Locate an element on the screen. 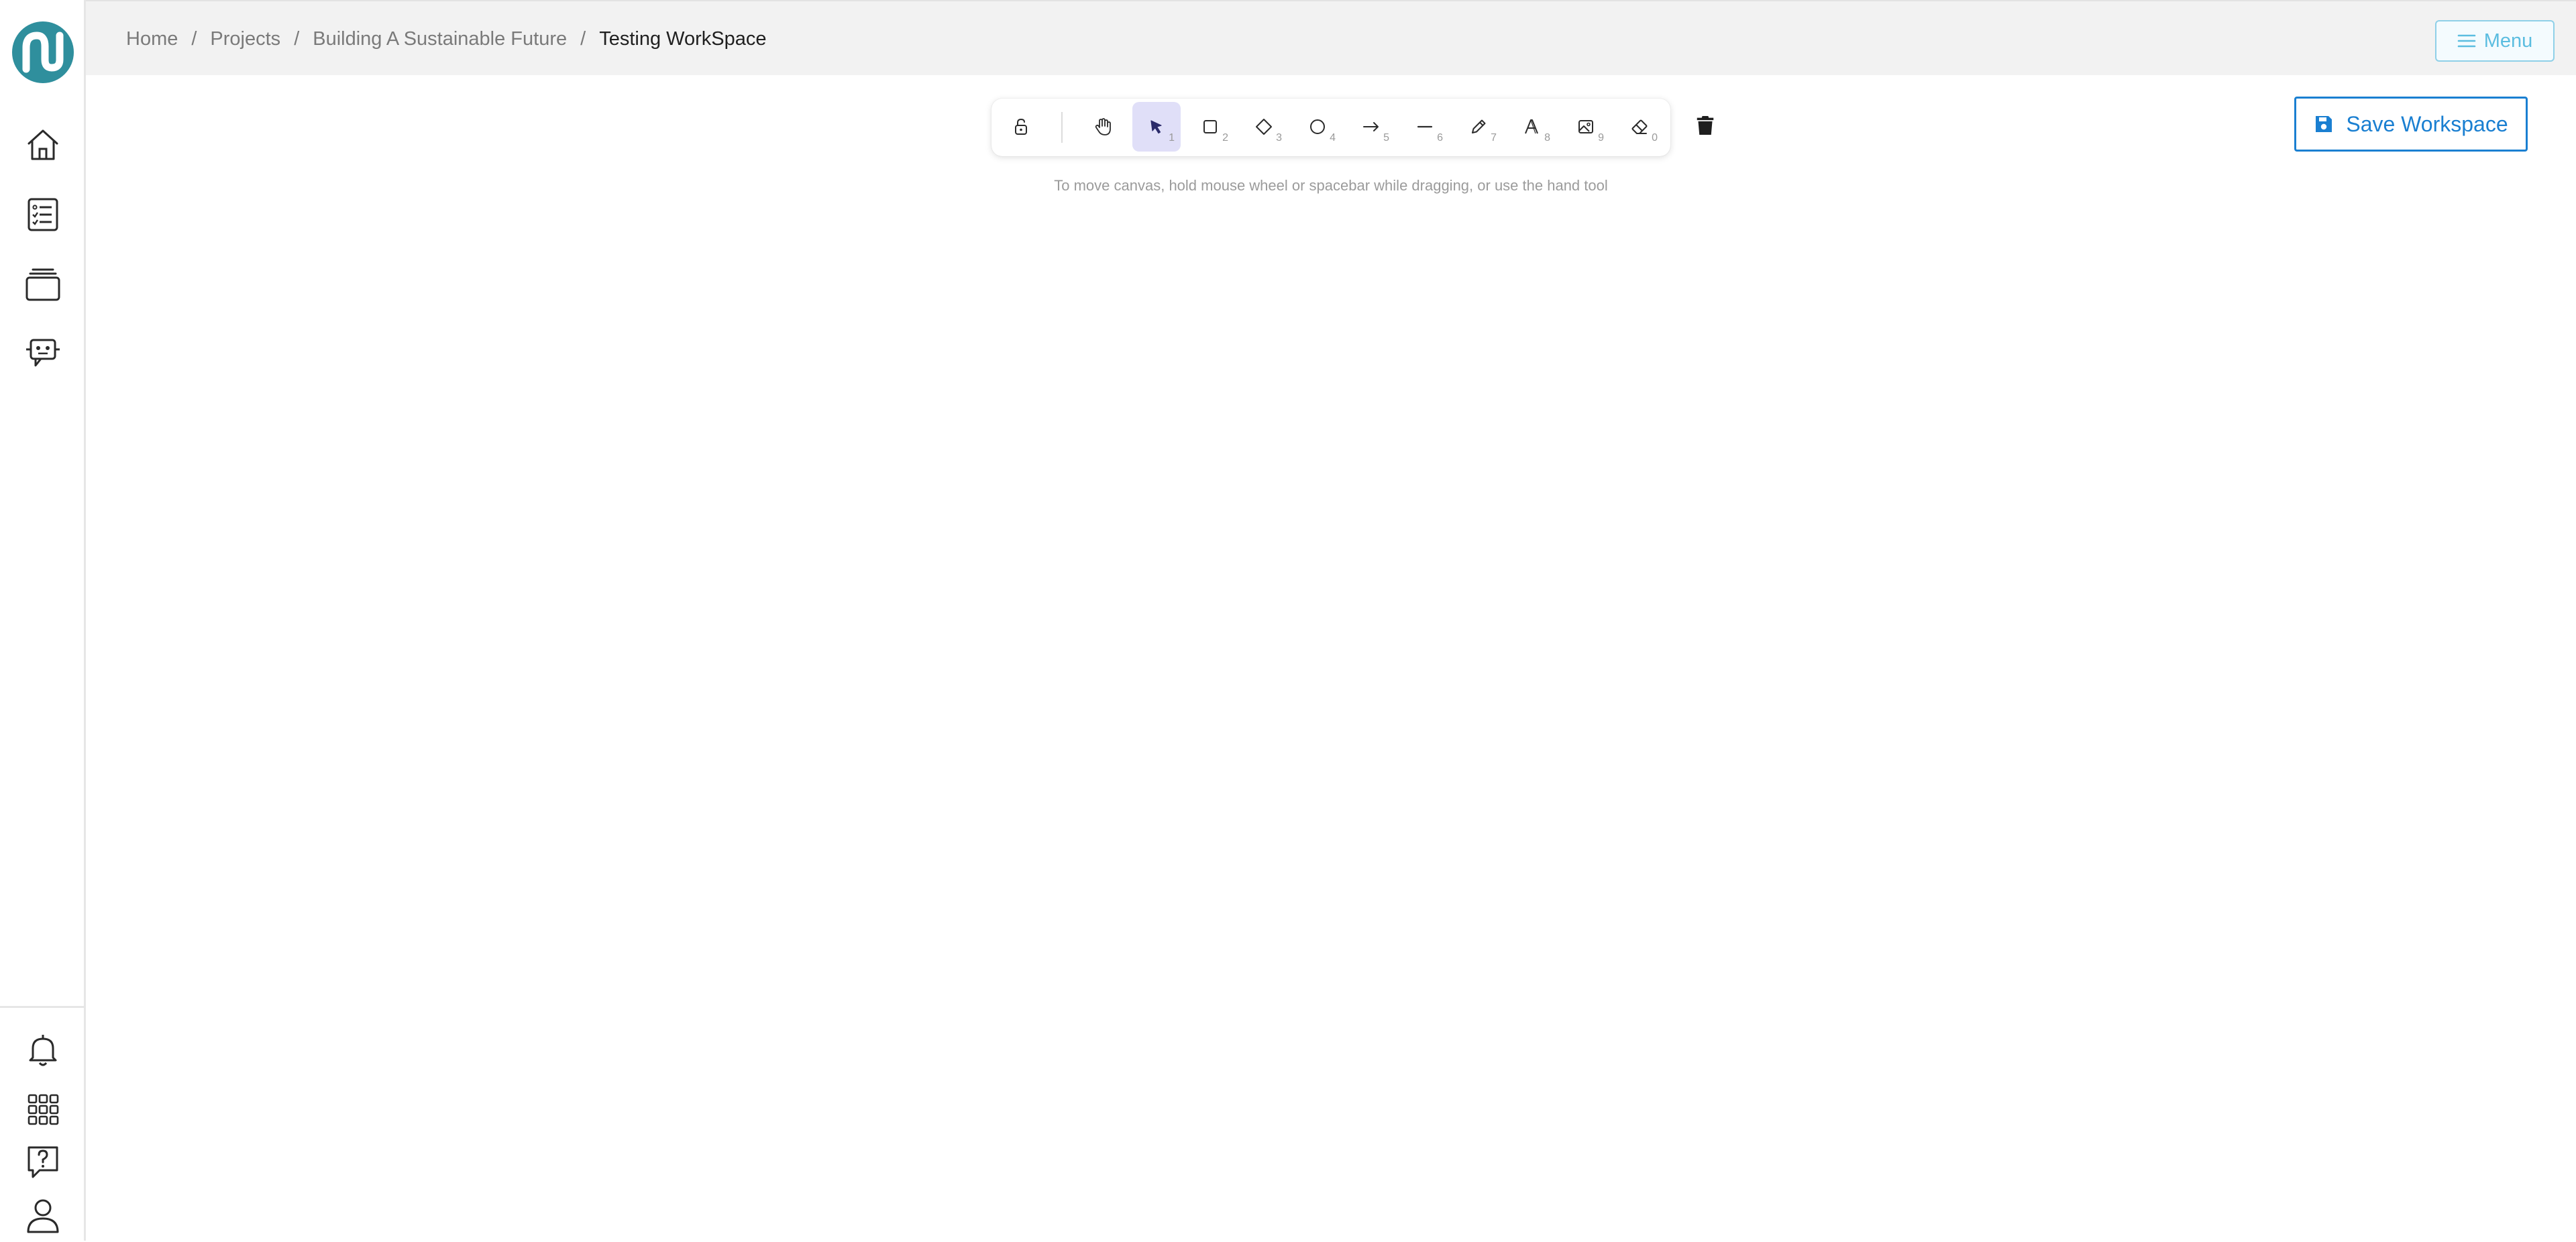 The image size is (2576, 1242). tool-key: 1 is located at coordinates (1172, 138).